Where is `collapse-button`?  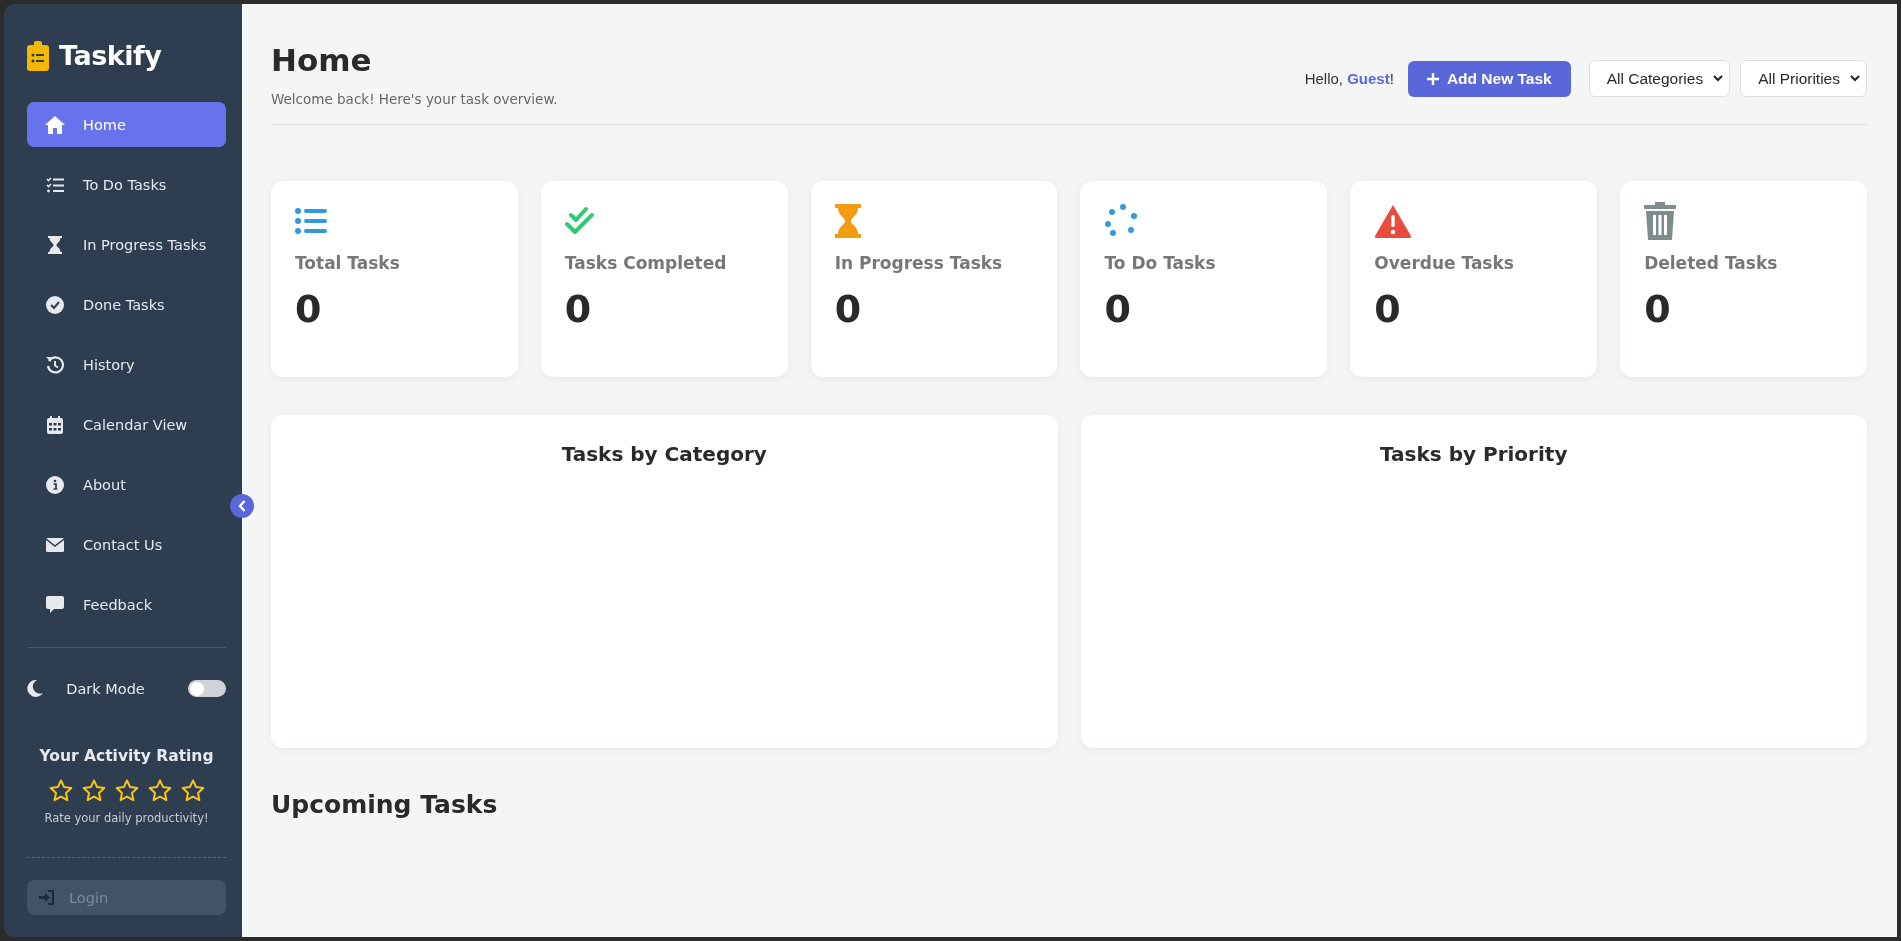
collapse-button is located at coordinates (242, 506).